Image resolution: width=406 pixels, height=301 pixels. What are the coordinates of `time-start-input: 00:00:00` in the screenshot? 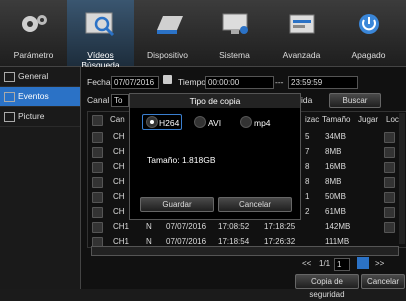 It's located at (239, 82).